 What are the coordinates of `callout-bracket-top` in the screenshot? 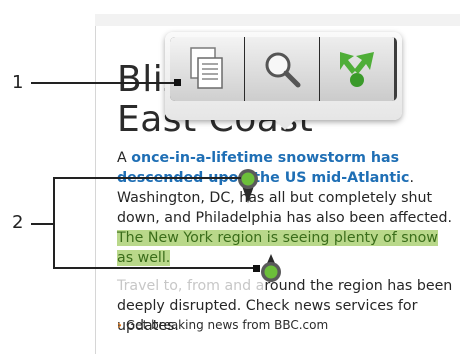 It's located at (147, 178).